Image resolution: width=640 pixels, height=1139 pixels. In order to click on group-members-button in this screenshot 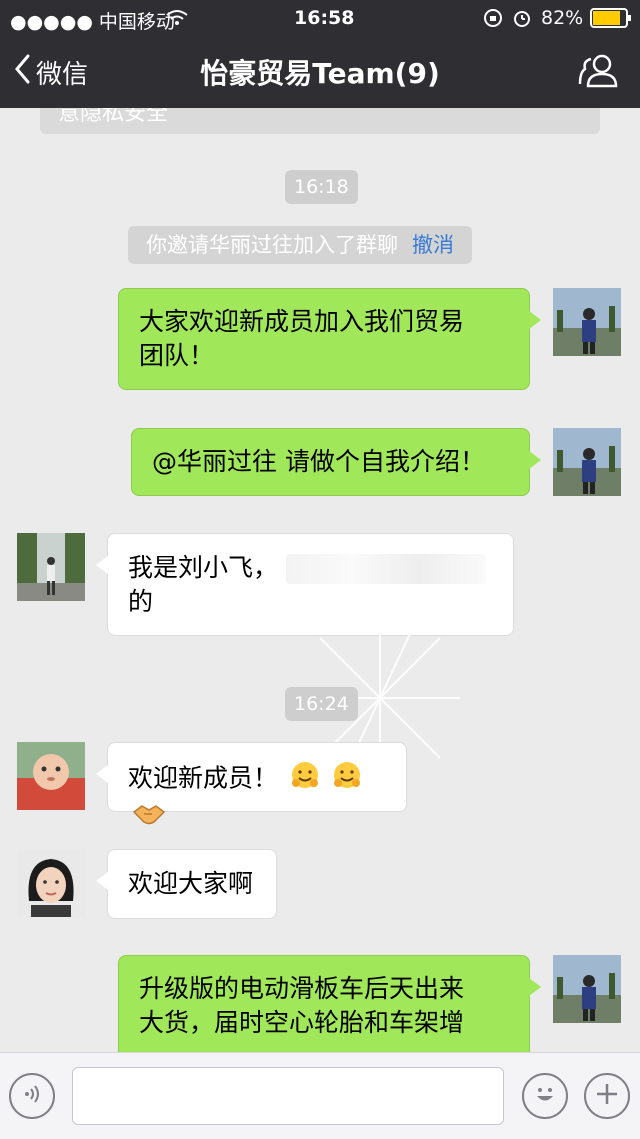, I will do `click(598, 73)`.